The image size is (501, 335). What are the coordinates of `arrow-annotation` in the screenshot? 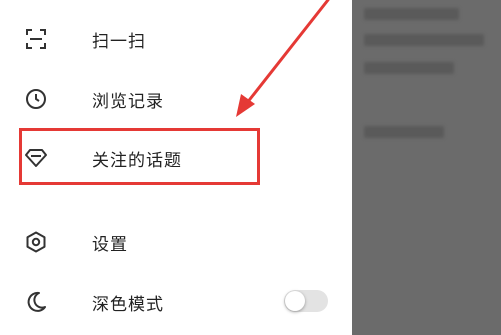 It's located at (283, 58).